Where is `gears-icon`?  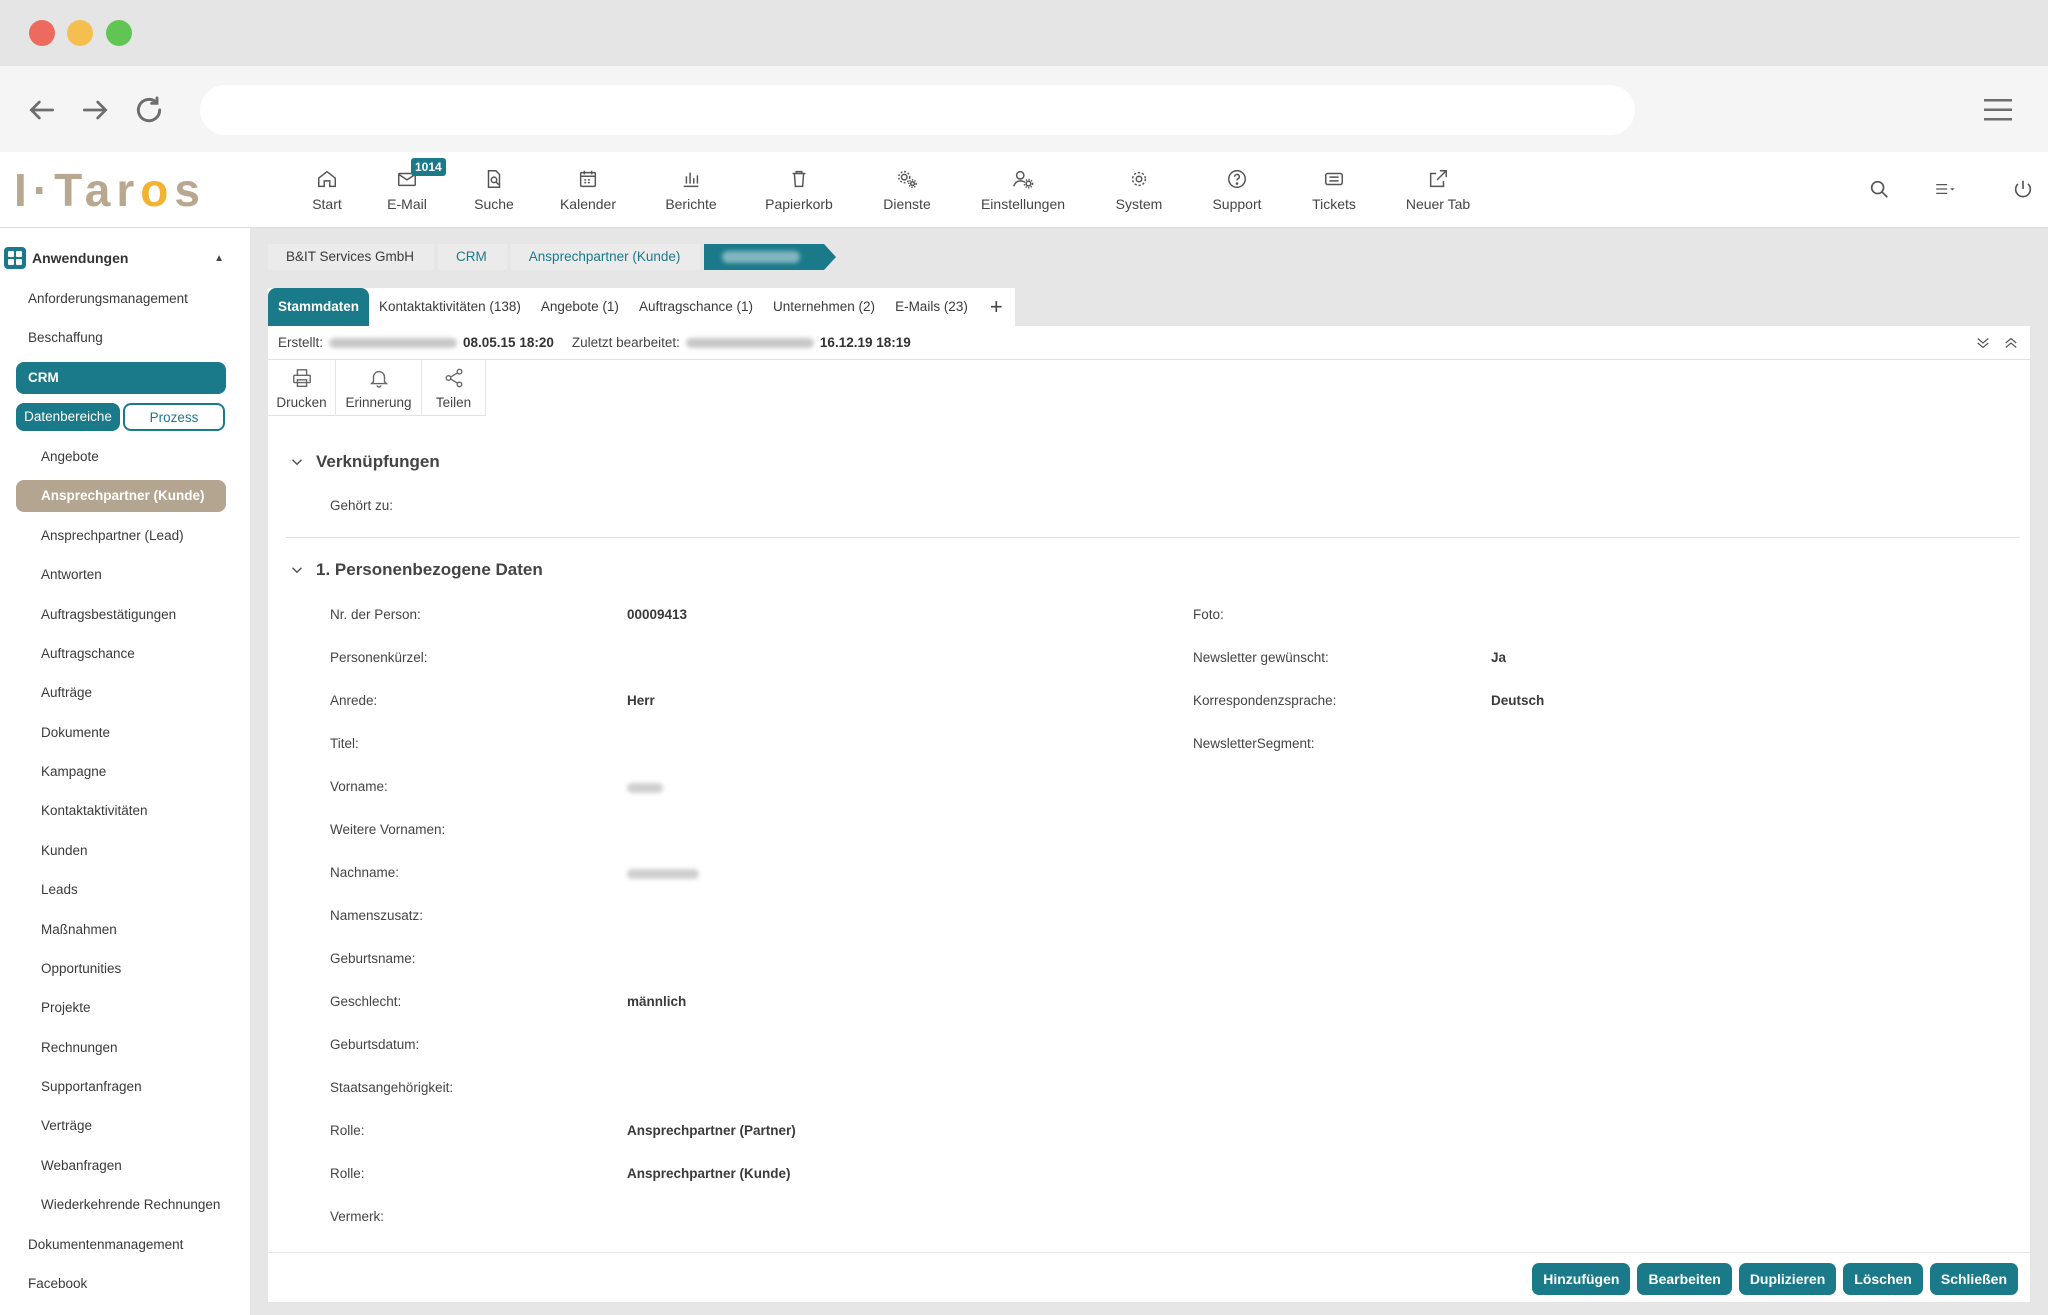
gears-icon is located at coordinates (907, 179).